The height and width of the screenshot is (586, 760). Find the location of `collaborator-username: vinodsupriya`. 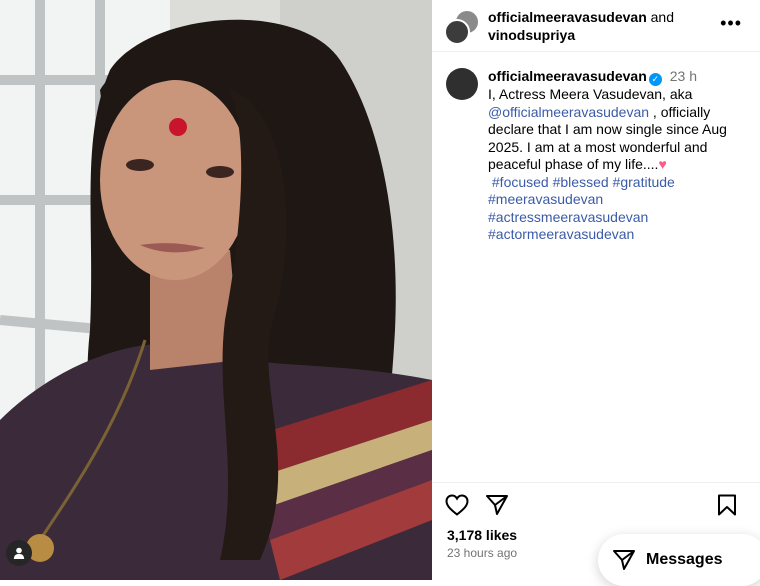

collaborator-username: vinodsupriya is located at coordinates (531, 35).